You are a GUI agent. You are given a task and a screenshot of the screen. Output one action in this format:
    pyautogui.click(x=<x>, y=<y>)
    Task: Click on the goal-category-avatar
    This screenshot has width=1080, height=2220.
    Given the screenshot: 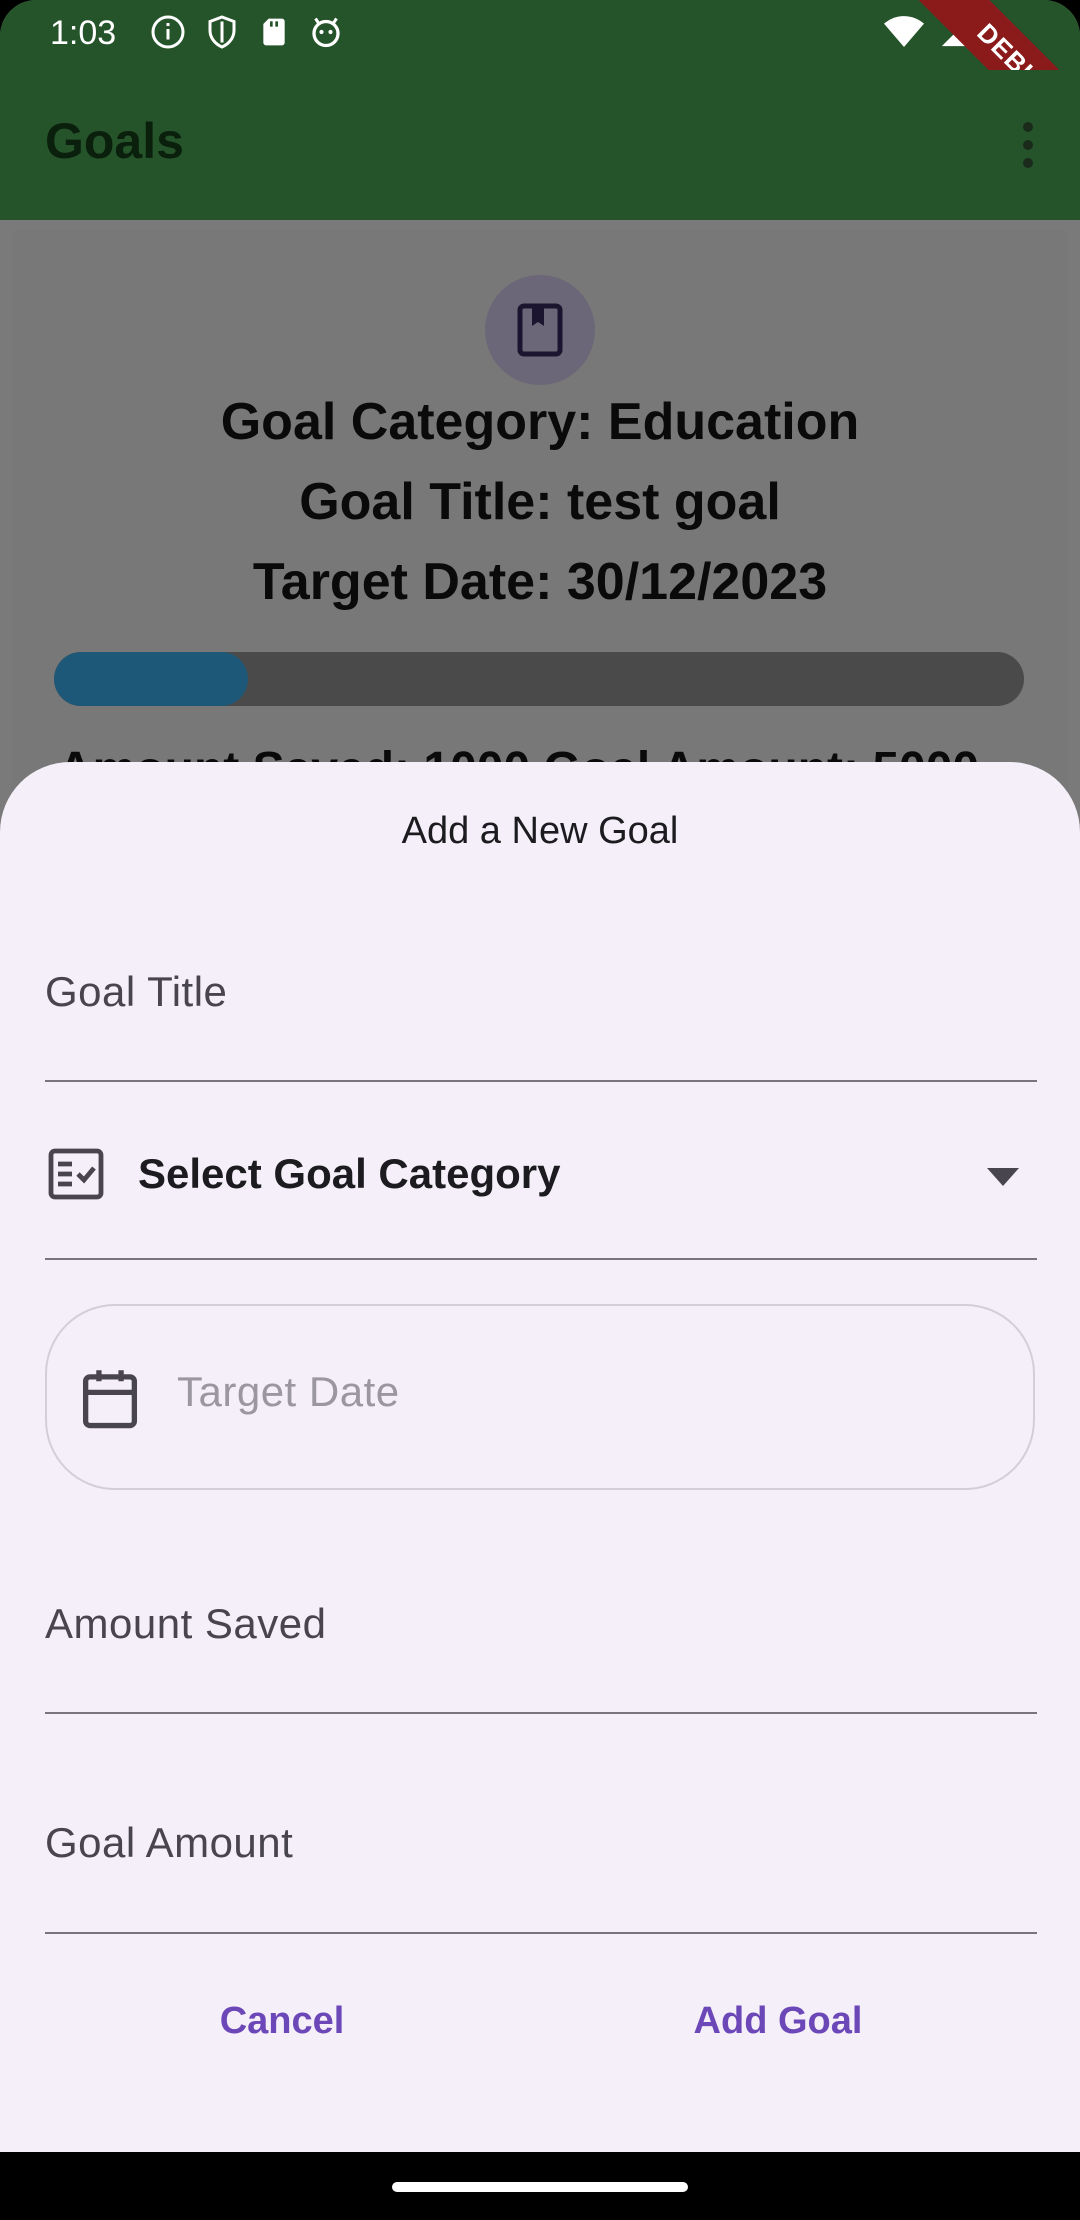 What is the action you would take?
    pyautogui.click(x=540, y=330)
    